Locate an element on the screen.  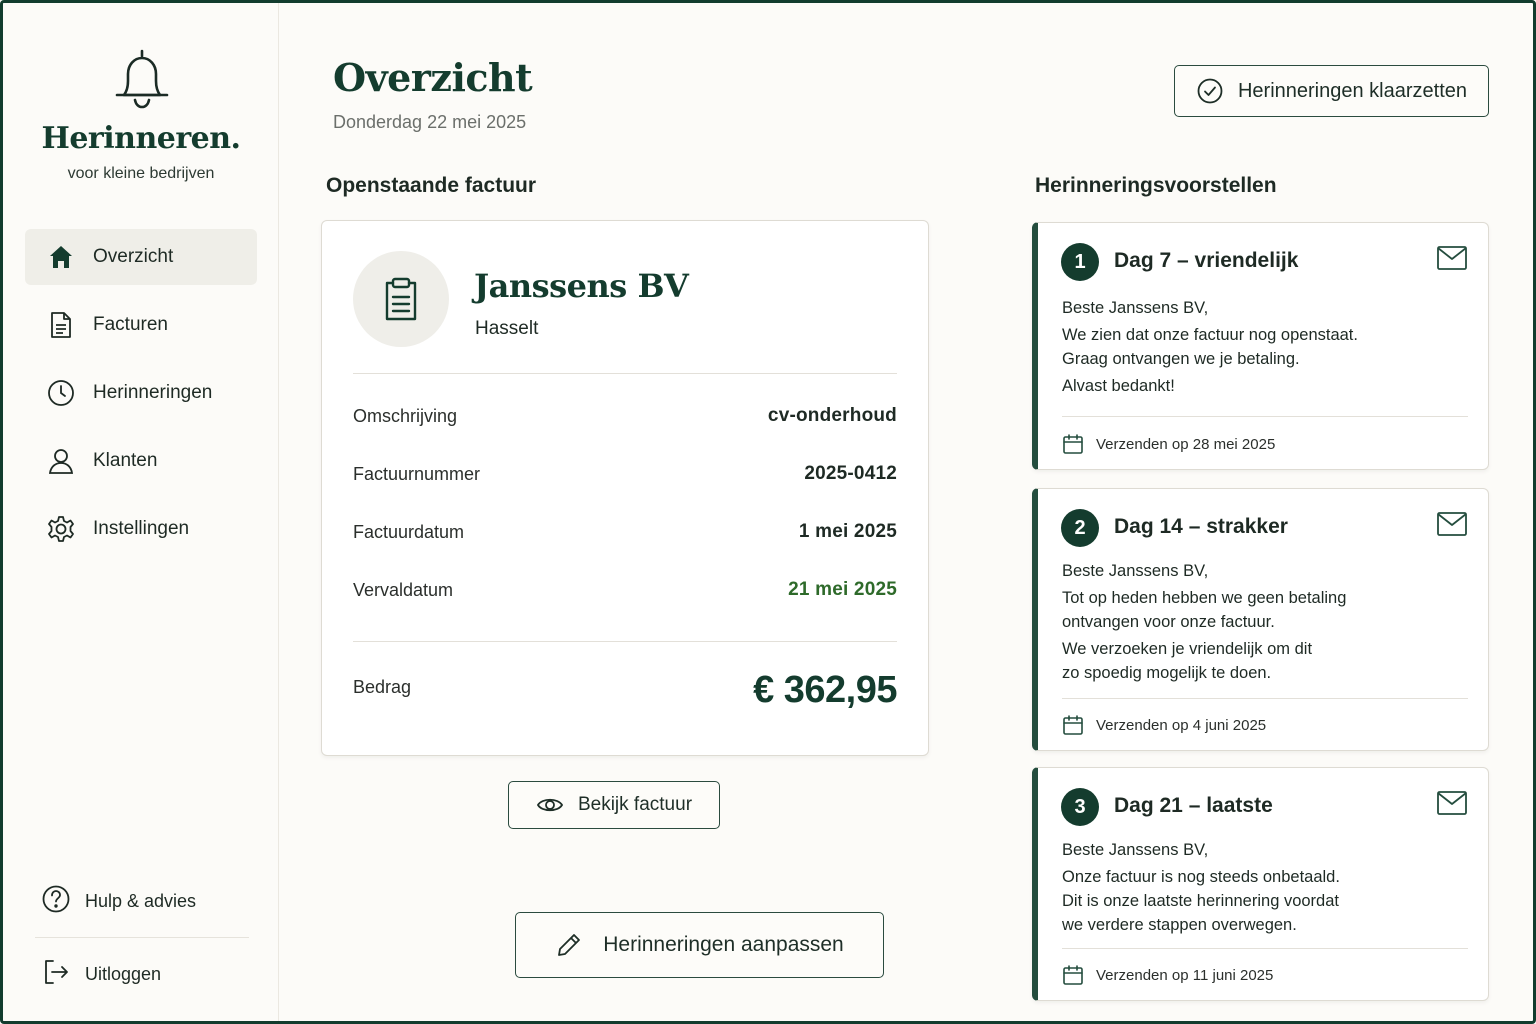
nav-item-instellingen: Instellingen is located at coordinates (141, 529).